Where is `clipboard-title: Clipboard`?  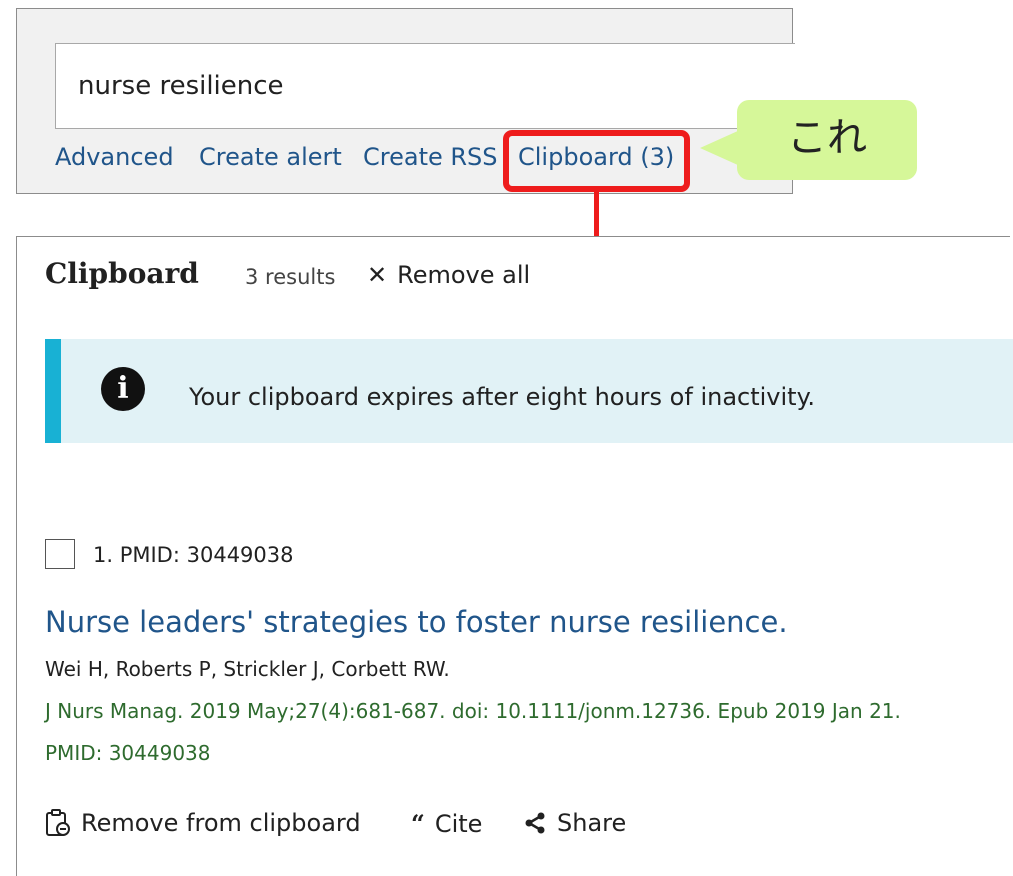
clipboard-title: Clipboard is located at coordinates (122, 273).